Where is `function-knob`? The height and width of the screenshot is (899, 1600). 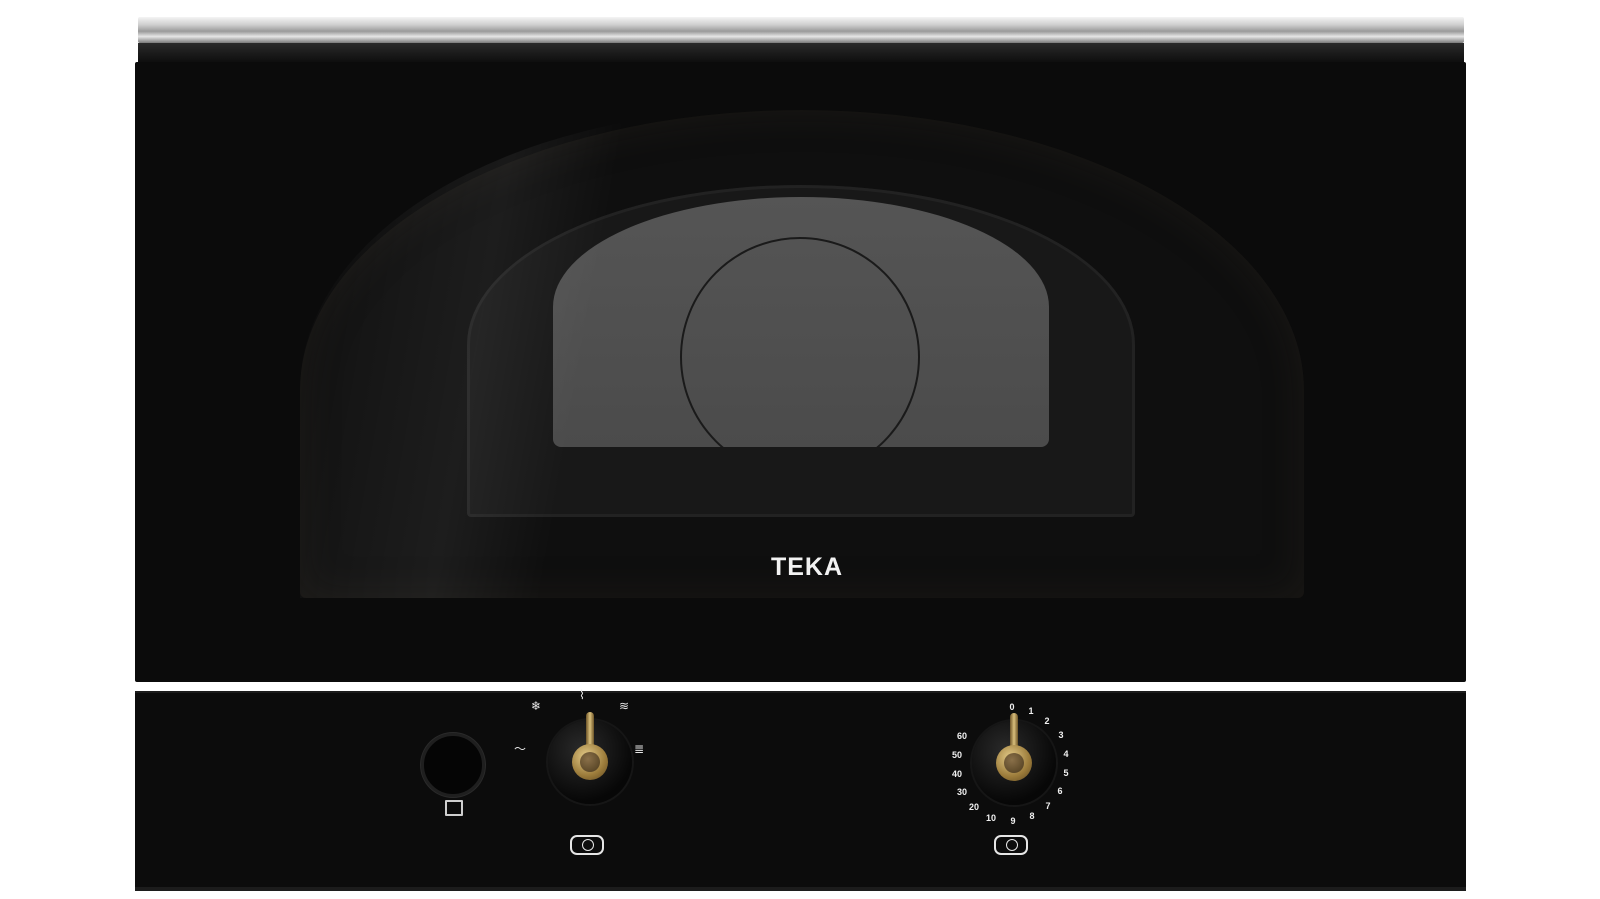
function-knob is located at coordinates (590, 758).